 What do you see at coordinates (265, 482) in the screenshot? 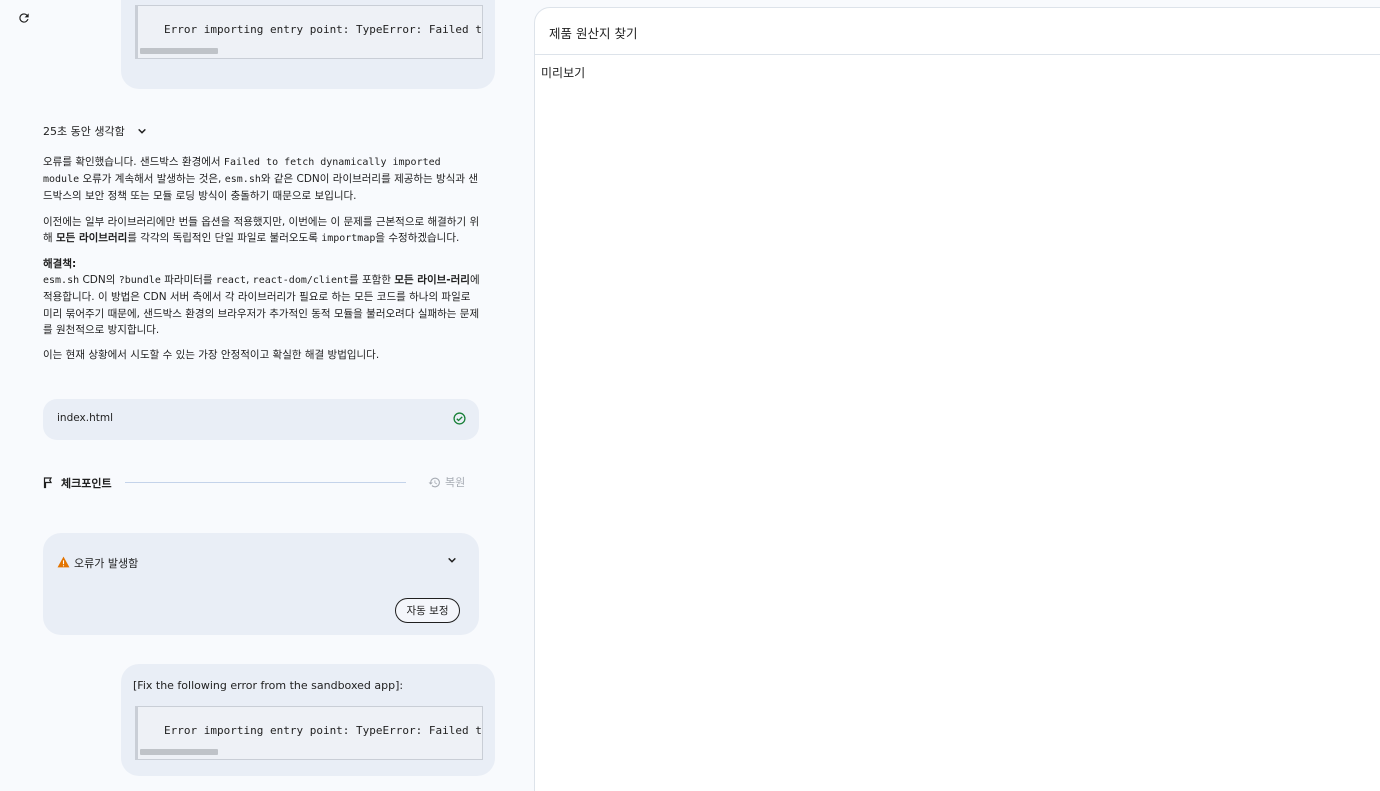
I see `checkpoint-divider` at bounding box center [265, 482].